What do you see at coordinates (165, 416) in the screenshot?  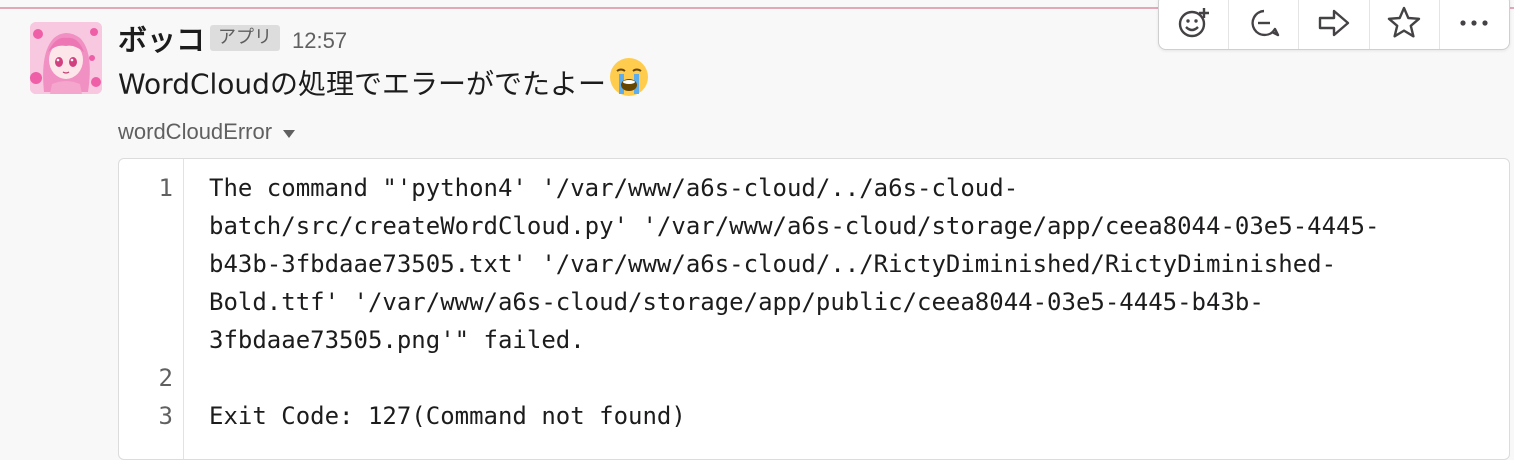 I see `line-number: 3` at bounding box center [165, 416].